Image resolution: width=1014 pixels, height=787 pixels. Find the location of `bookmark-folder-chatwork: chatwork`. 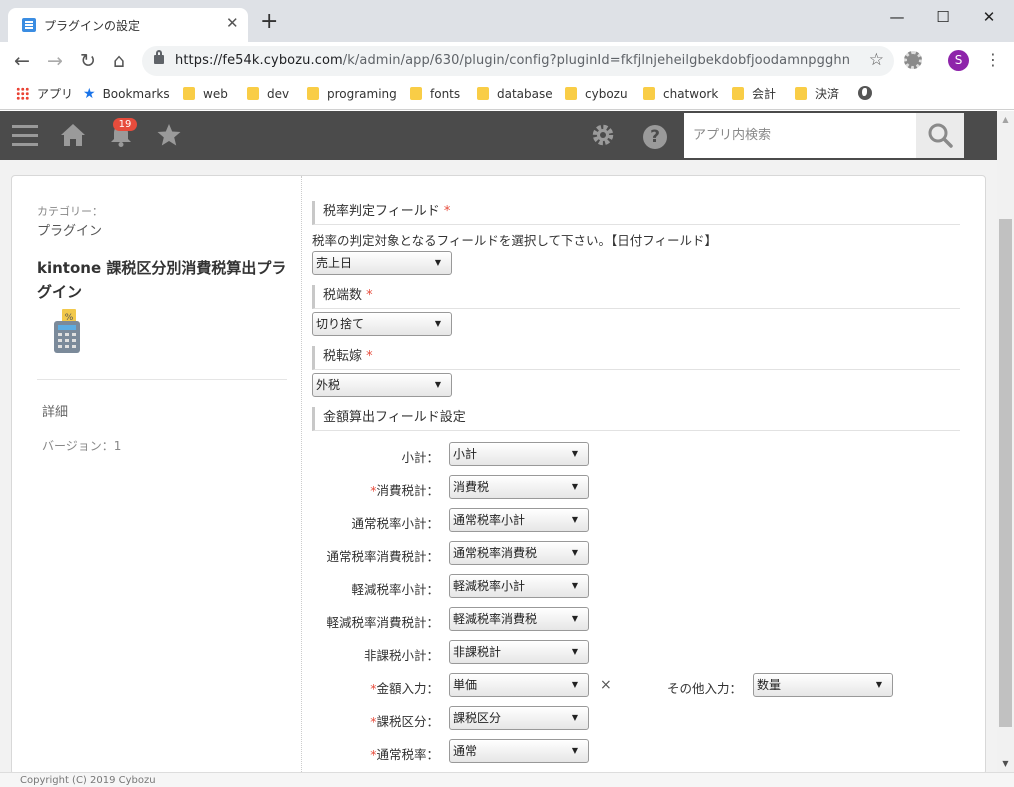

bookmark-folder-chatwork: chatwork is located at coordinates (680, 95).